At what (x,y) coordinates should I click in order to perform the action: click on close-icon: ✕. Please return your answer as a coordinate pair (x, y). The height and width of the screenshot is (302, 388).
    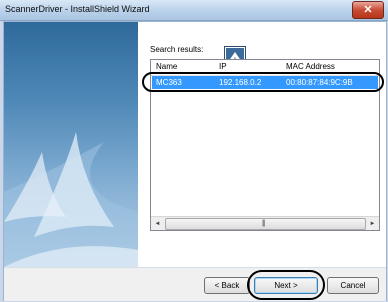
    Looking at the image, I should click on (368, 9).